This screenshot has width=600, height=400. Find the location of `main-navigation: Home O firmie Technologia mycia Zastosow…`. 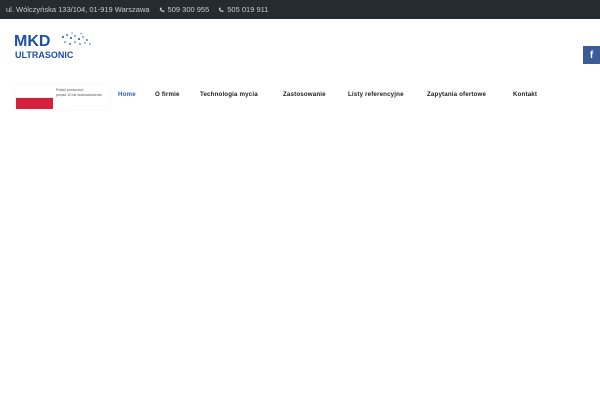

main-navigation: Home O firmie Technologia mycia Zastosow… is located at coordinates (300, 97).